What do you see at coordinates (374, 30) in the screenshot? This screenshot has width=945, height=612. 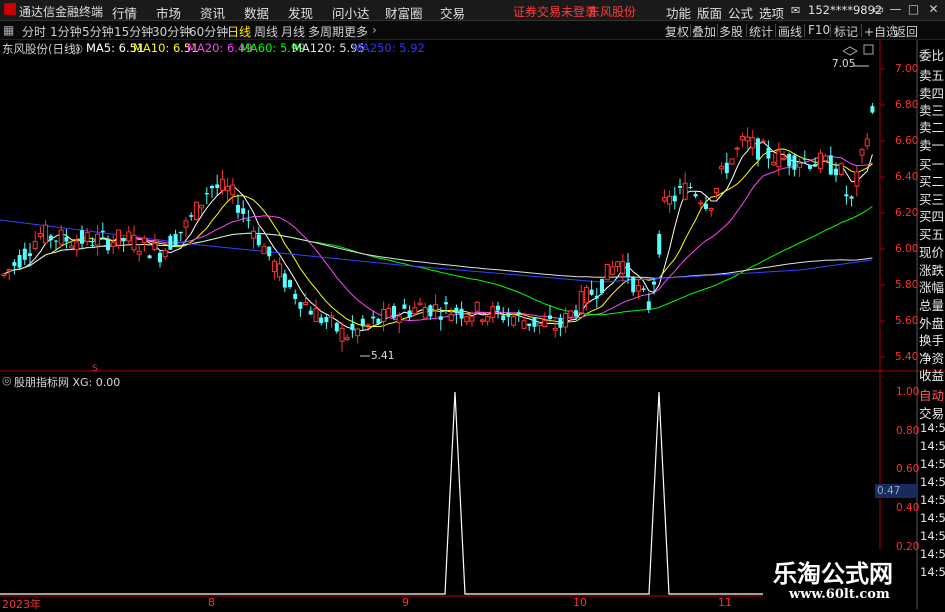 I see `chevron-right-icon: ›` at bounding box center [374, 30].